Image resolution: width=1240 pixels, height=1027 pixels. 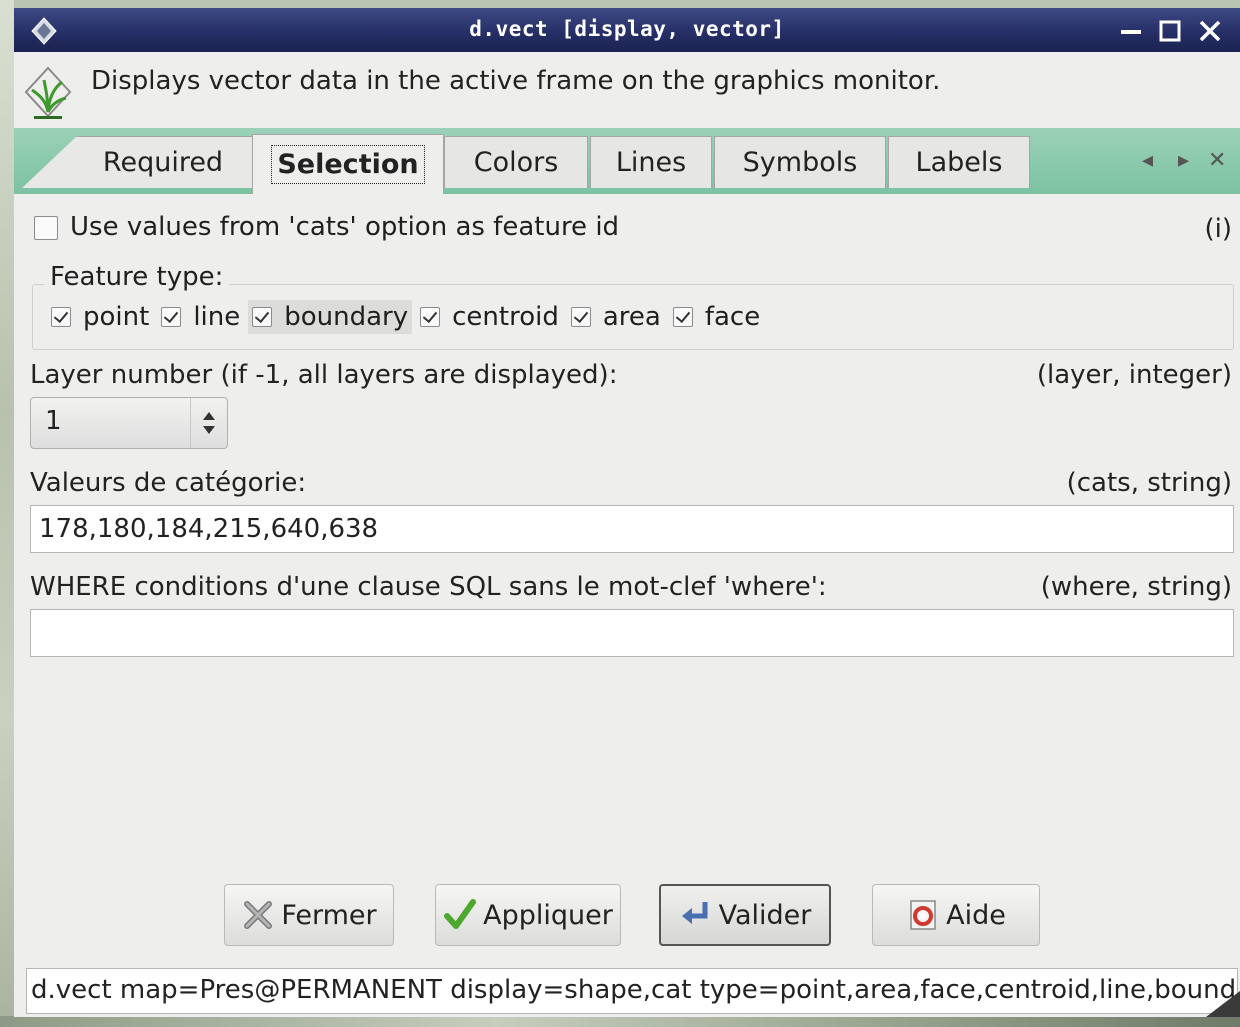 What do you see at coordinates (1183, 160) in the screenshot?
I see `tab-scroll-right-icon: ▸` at bounding box center [1183, 160].